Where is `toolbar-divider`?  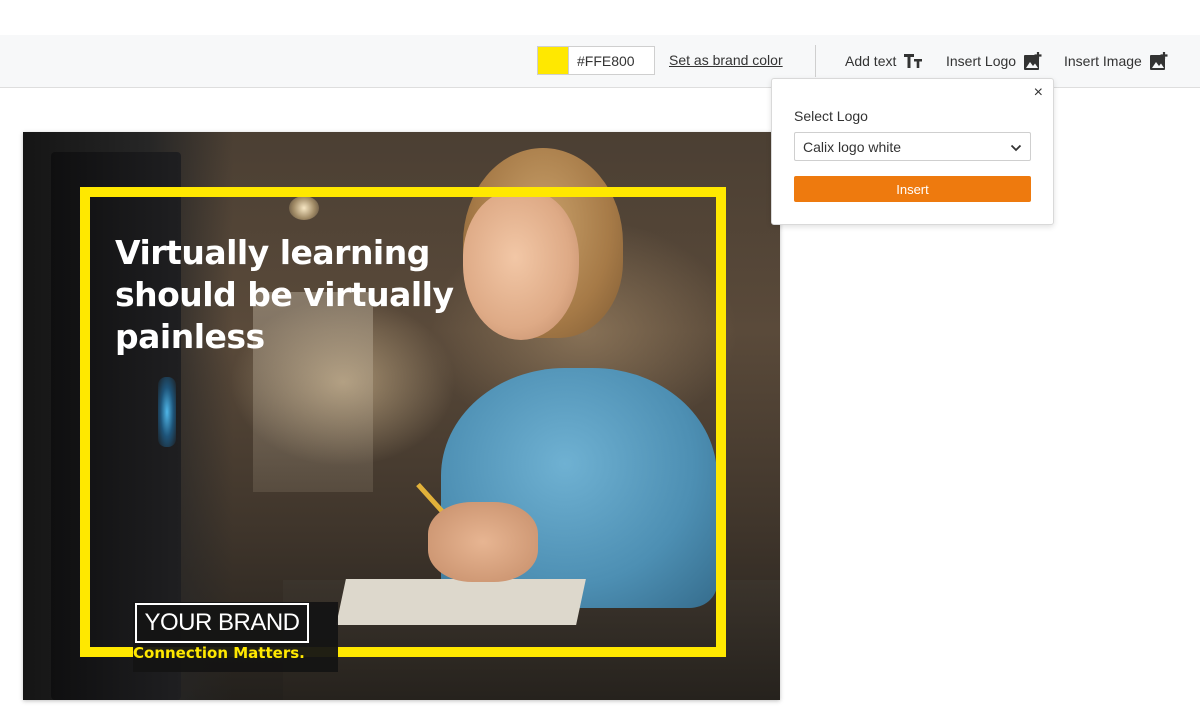
toolbar-divider is located at coordinates (815, 61).